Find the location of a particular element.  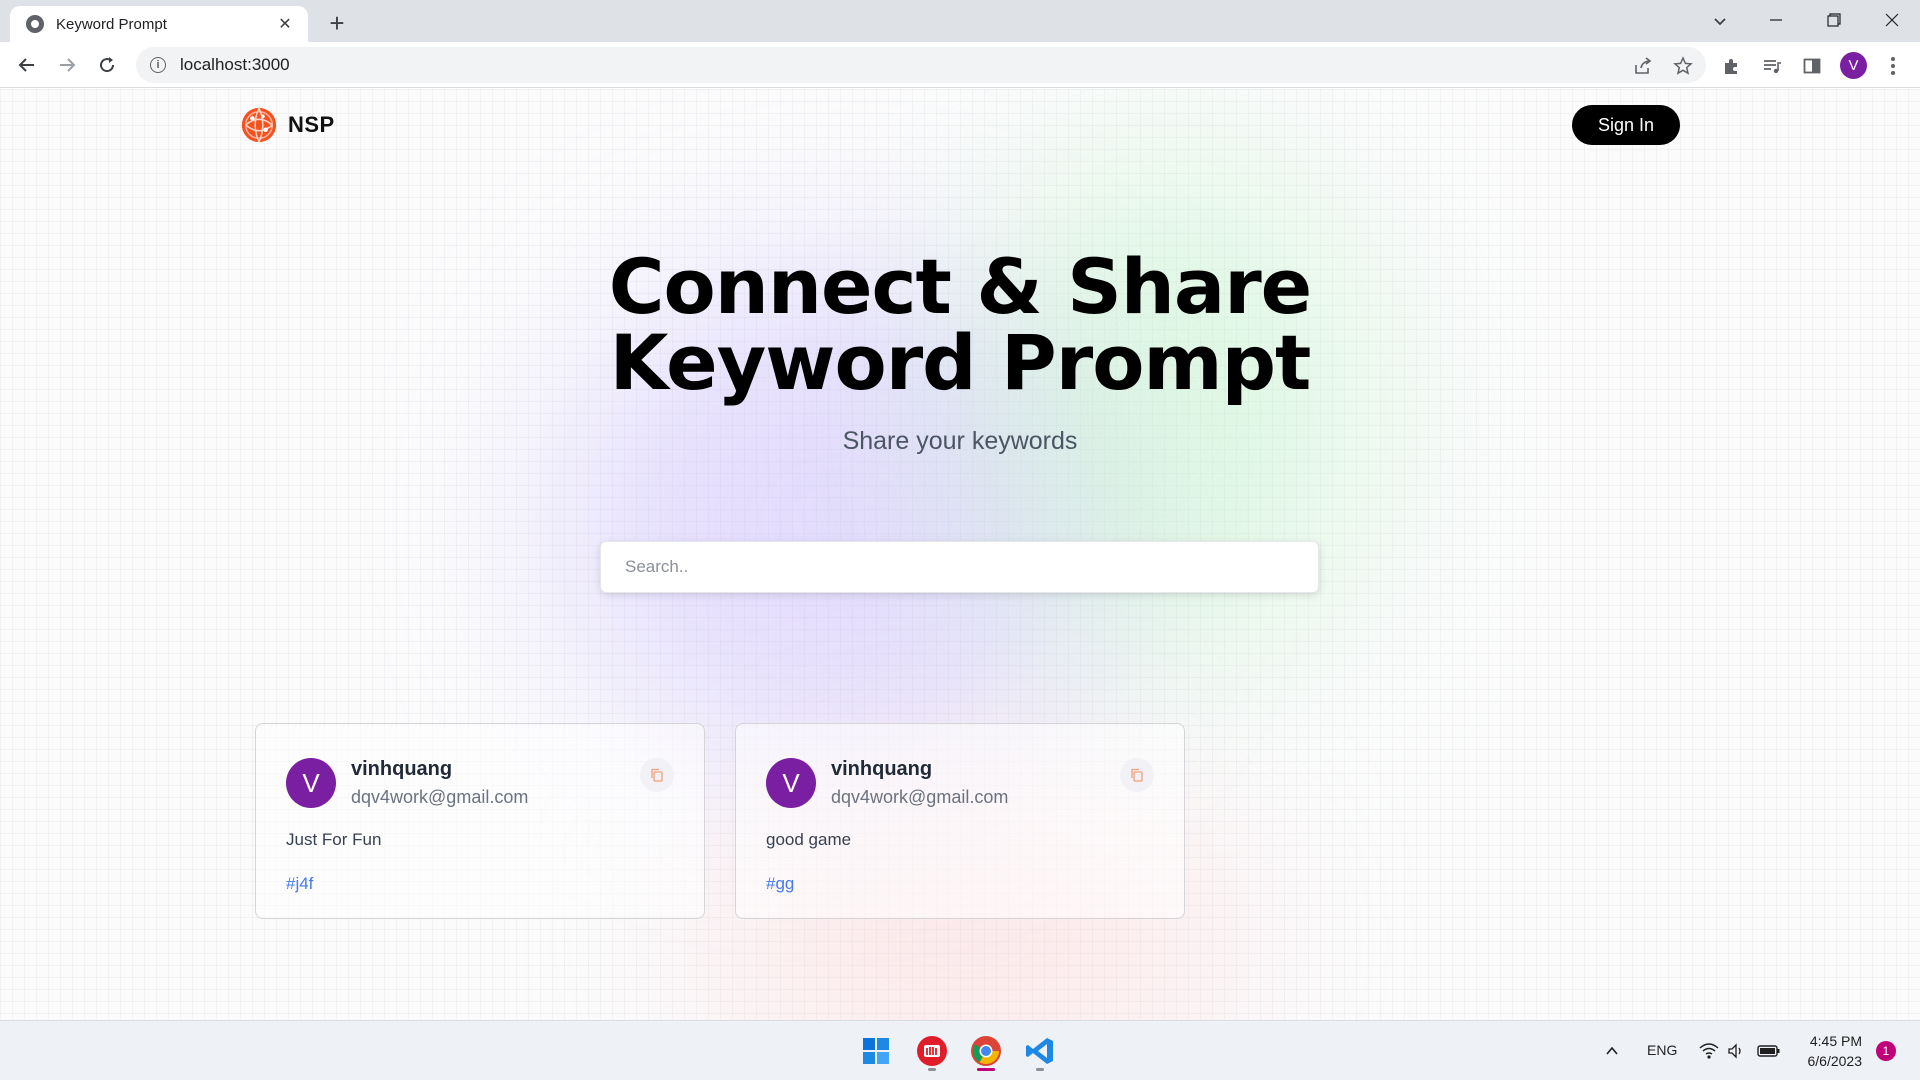

address-bar: i localhost:3000 is located at coordinates (921, 65).